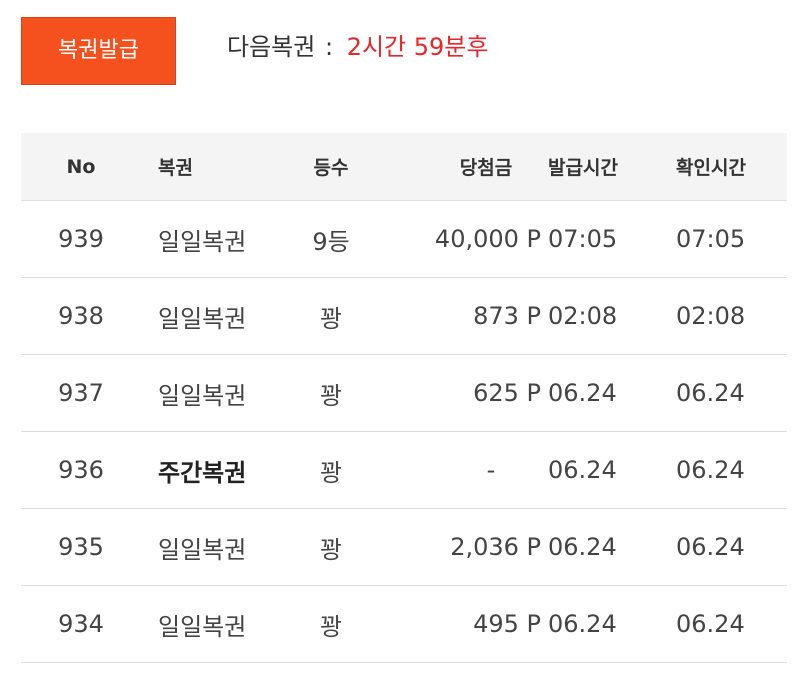 Image resolution: width=800 pixels, height=681 pixels. I want to click on cell-check-time: 07:05, so click(711, 239).